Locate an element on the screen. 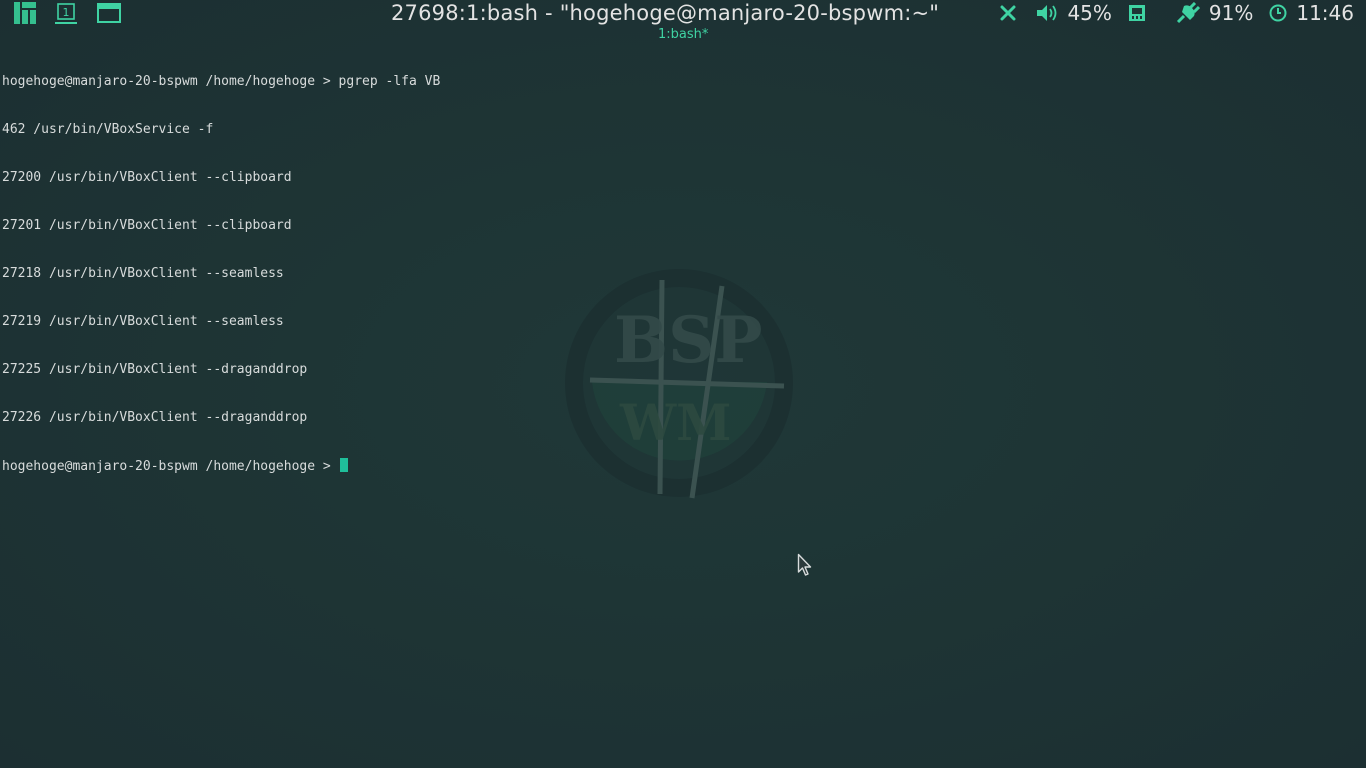 This screenshot has height=768, width=1366. terminal-output-line: 27219 /usr/bin/VBoxClient --seamless is located at coordinates (143, 321).